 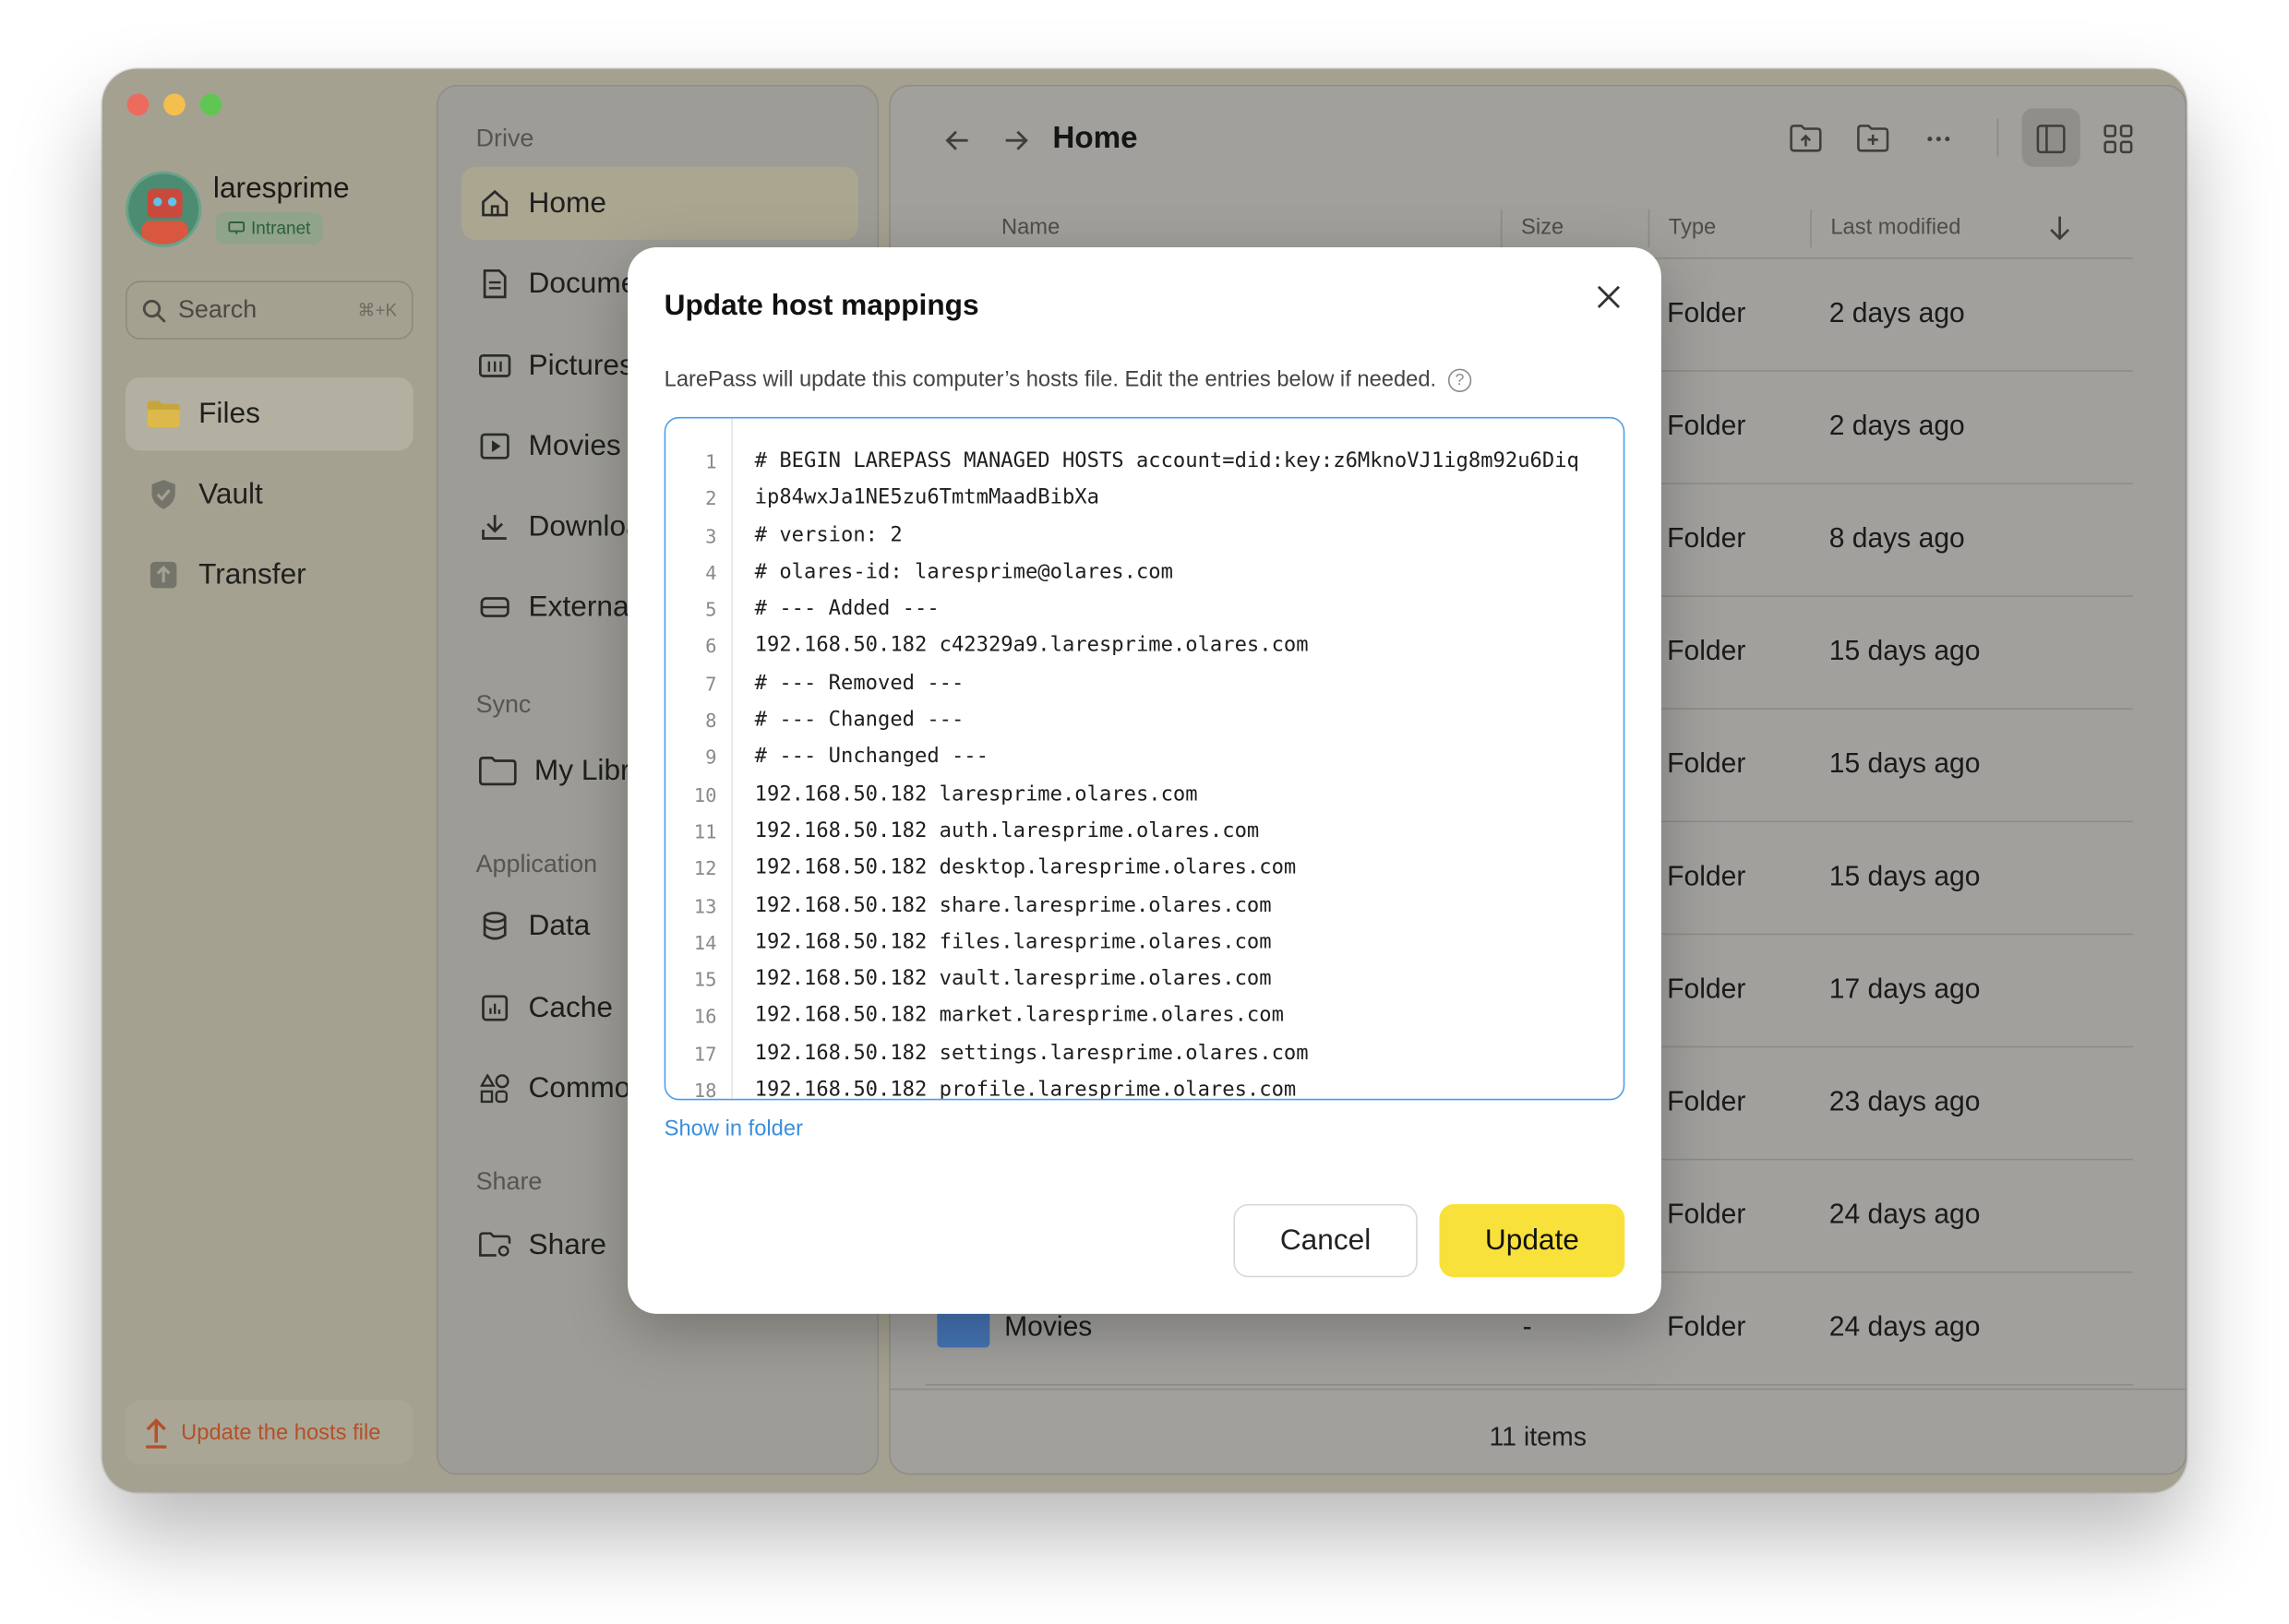 I want to click on line-number: 2, so click(x=711, y=500).